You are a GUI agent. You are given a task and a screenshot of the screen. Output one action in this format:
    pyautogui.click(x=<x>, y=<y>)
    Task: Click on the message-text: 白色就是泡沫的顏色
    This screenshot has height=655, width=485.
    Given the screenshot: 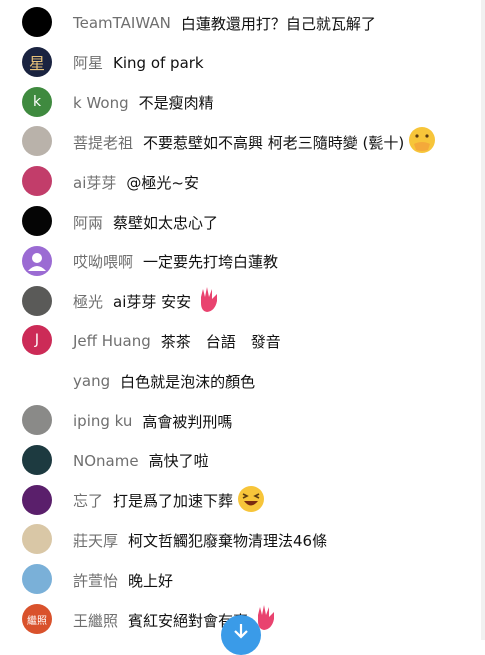 What is the action you would take?
    pyautogui.click(x=188, y=381)
    